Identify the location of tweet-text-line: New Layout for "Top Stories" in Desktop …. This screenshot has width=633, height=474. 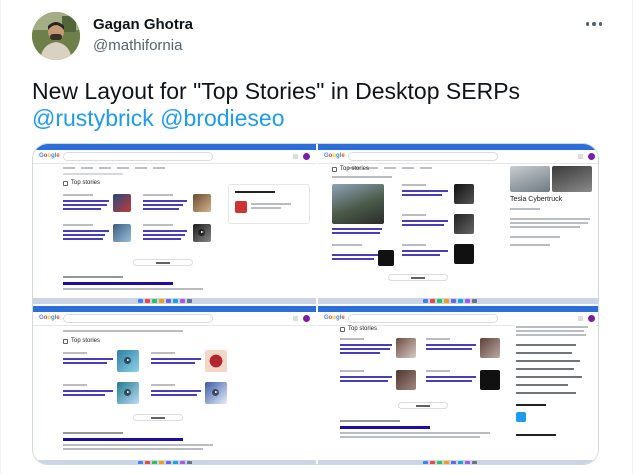
(276, 91).